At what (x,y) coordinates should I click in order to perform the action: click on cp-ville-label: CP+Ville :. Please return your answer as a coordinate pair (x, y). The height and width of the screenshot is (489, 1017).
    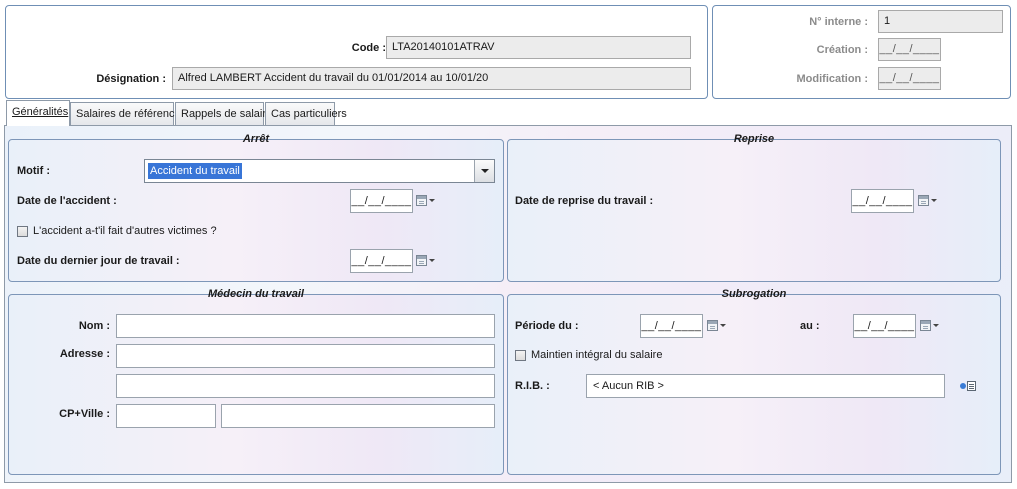
    Looking at the image, I should click on (84, 414).